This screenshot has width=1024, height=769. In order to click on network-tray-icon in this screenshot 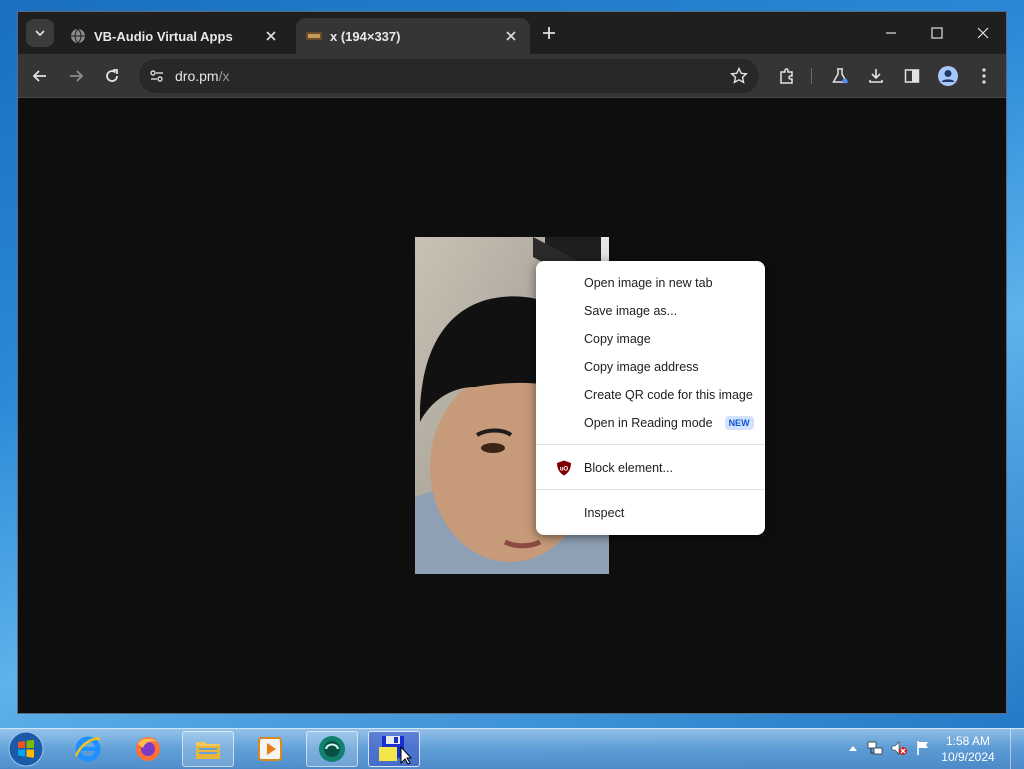, I will do `click(875, 748)`.